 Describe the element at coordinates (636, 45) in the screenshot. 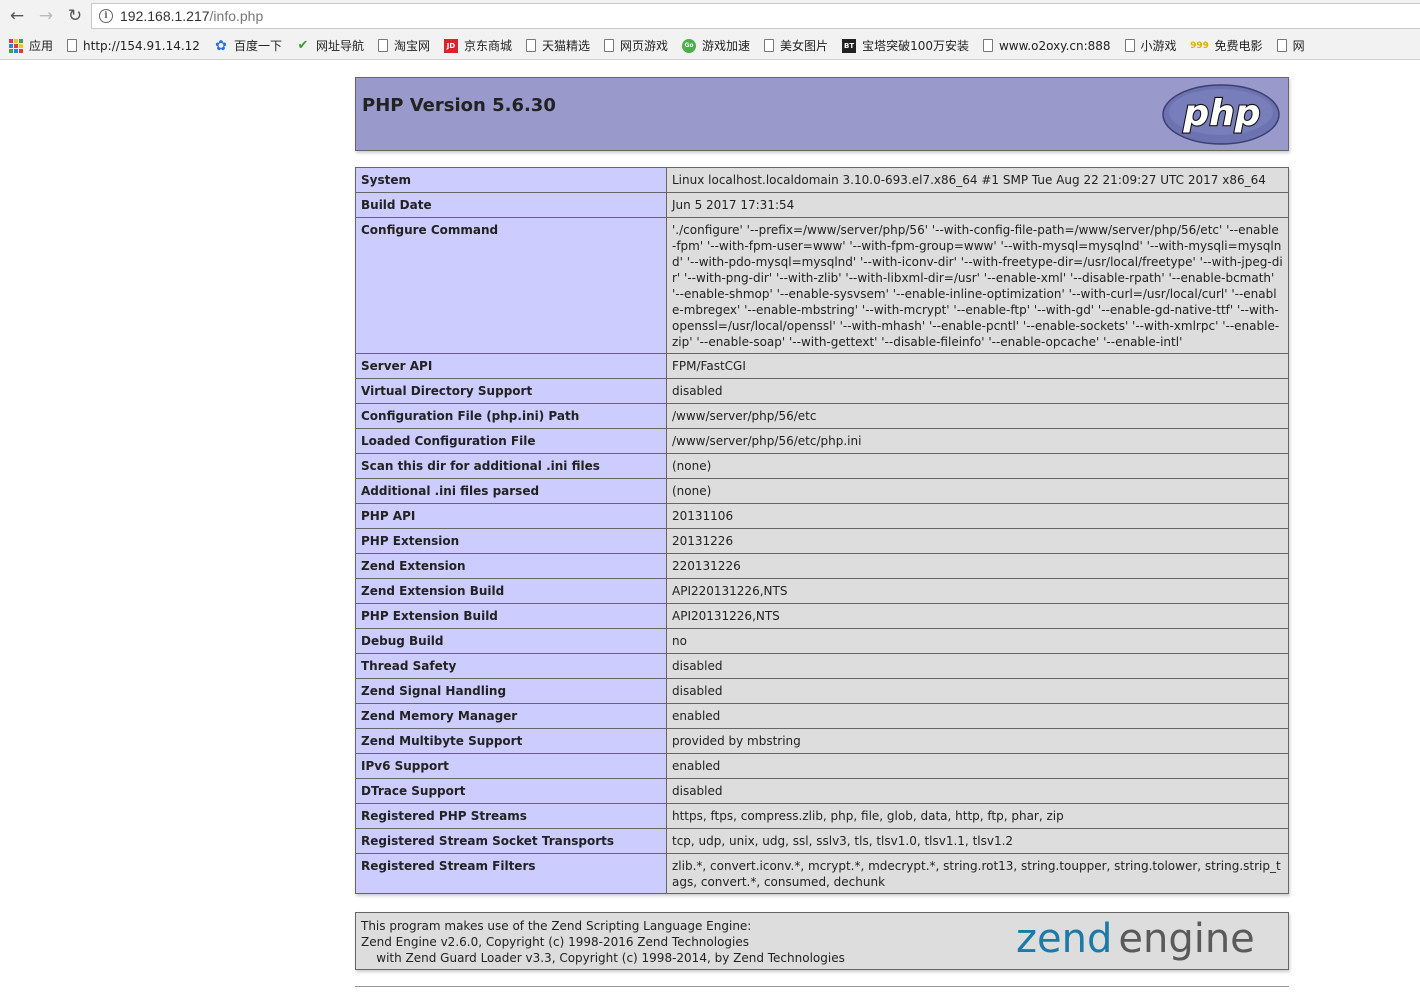

I see `bookmark-item: 网页游戏` at that location.